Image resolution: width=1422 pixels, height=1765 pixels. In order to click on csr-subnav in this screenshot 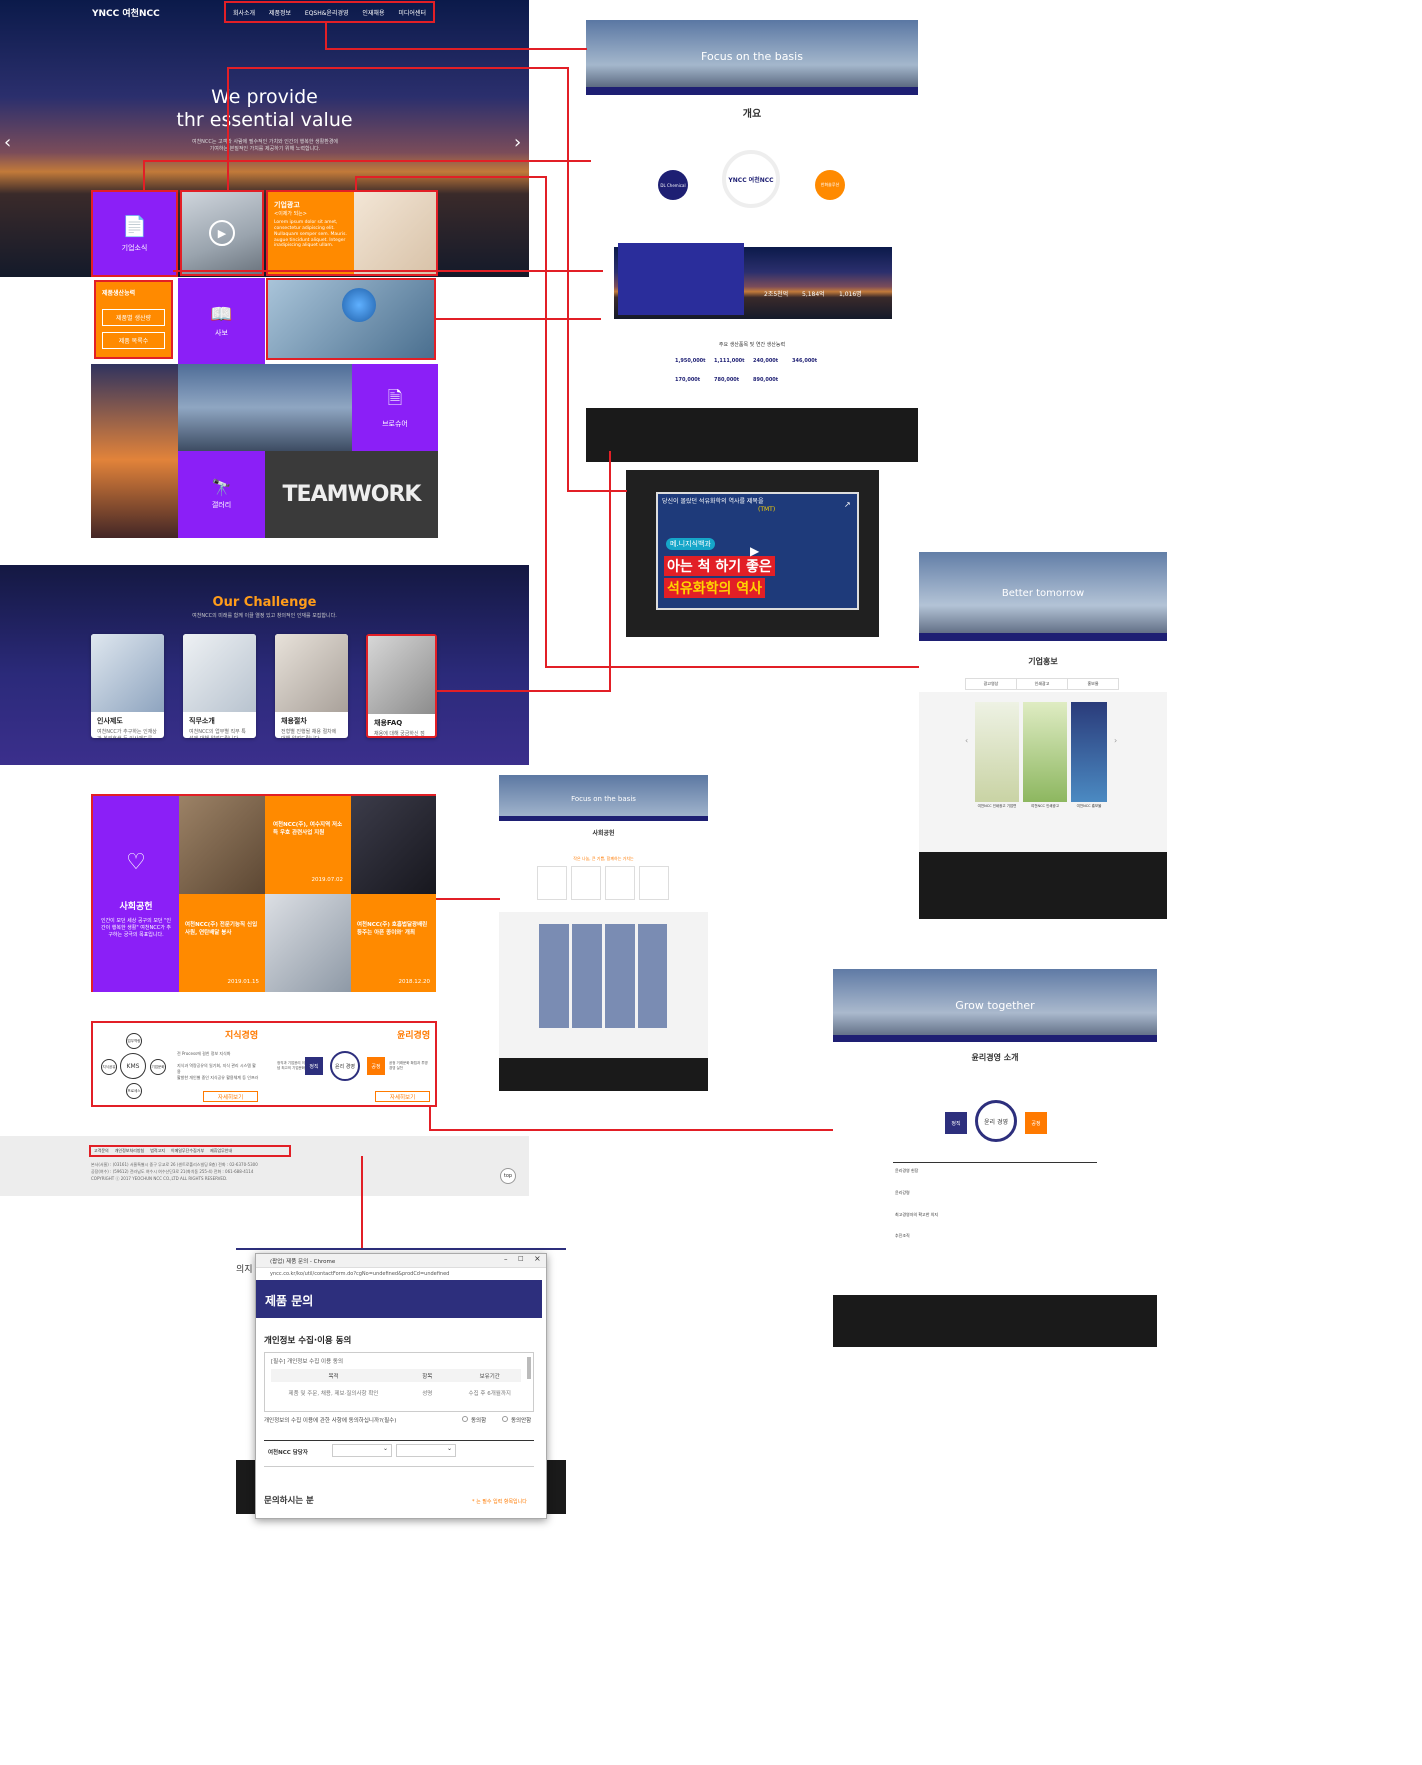, I will do `click(603, 818)`.